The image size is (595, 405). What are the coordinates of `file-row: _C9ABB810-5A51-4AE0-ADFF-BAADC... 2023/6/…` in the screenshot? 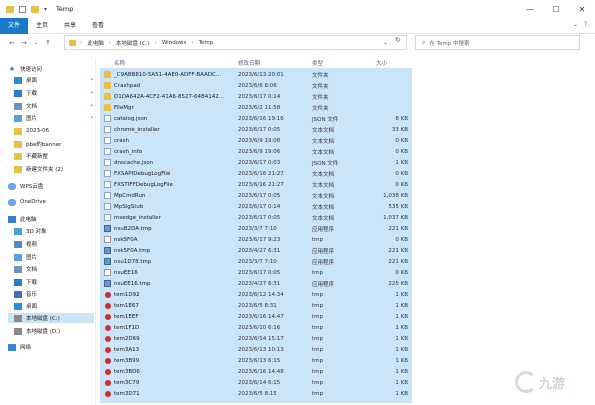 It's located at (256, 74).